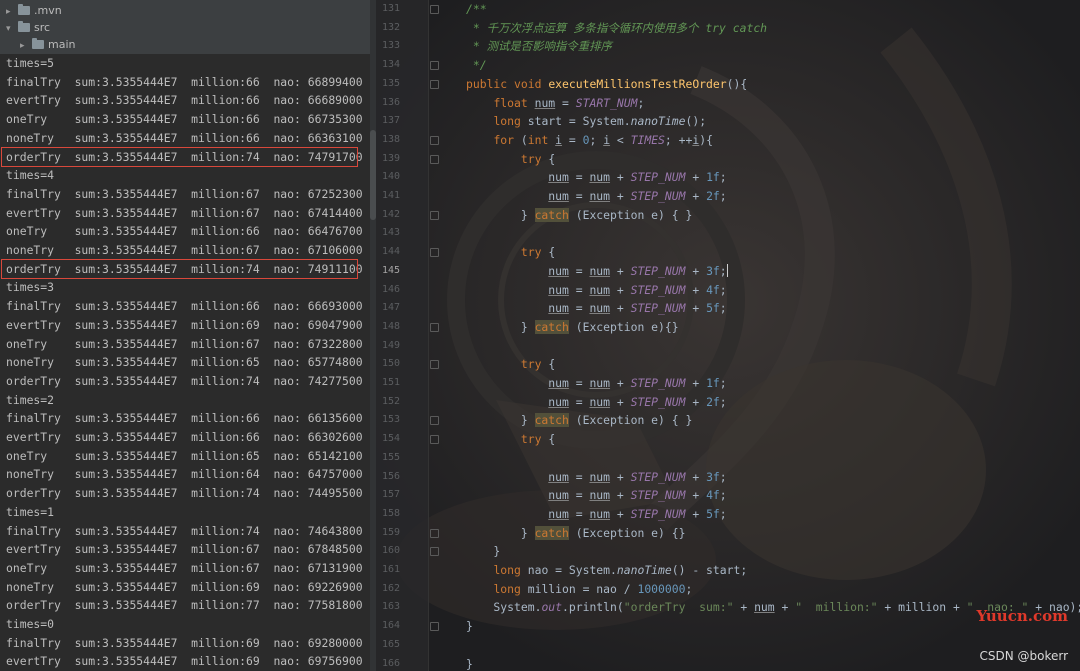 The width and height of the screenshot is (1080, 671). I want to click on code-line: * 测试是否影响指令重排序, so click(539, 46).